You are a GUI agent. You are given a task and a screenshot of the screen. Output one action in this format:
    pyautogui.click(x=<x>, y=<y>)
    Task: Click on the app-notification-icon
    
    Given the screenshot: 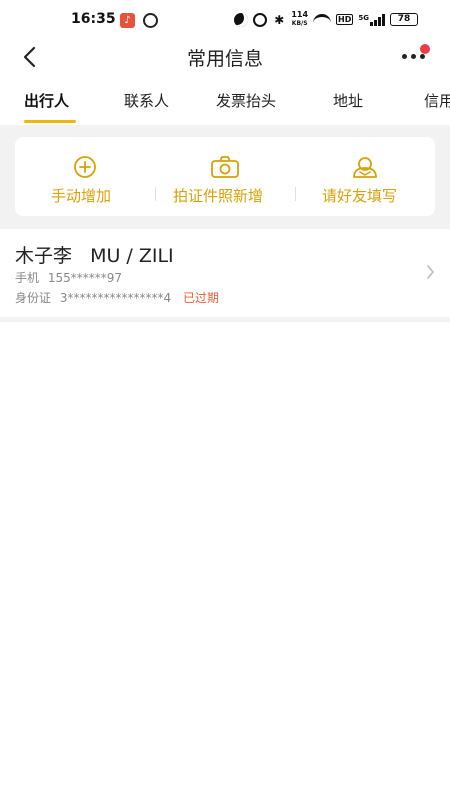 What is the action you would take?
    pyautogui.click(x=150, y=20)
    